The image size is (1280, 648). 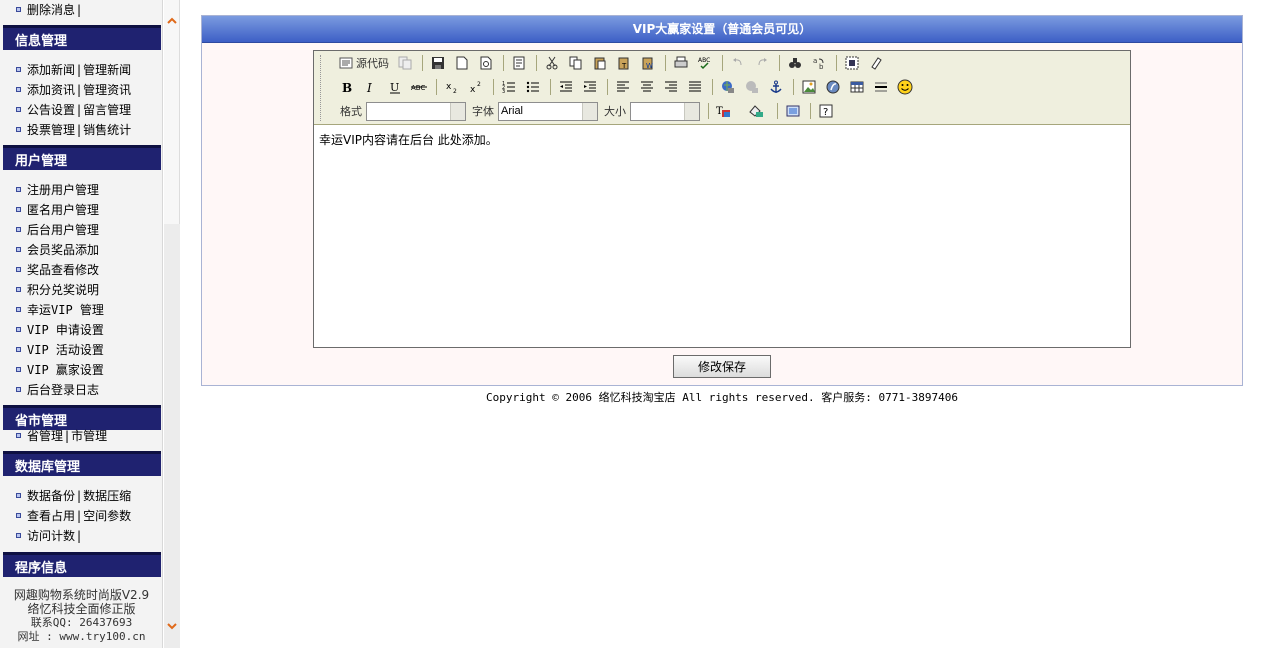 I want to click on font-select: Arial, so click(x=548, y=111).